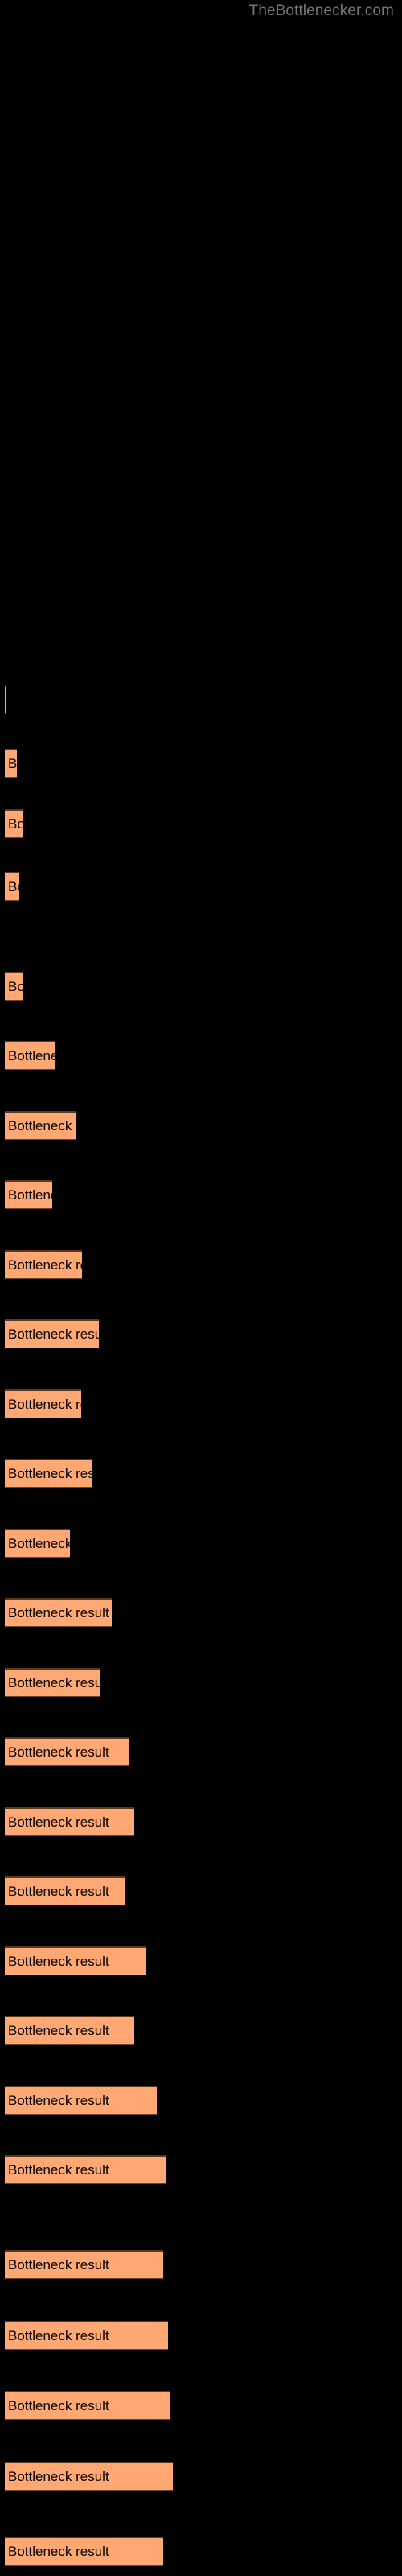 The image size is (402, 2576). I want to click on bar-1: Bottleneck result, so click(5, 699).